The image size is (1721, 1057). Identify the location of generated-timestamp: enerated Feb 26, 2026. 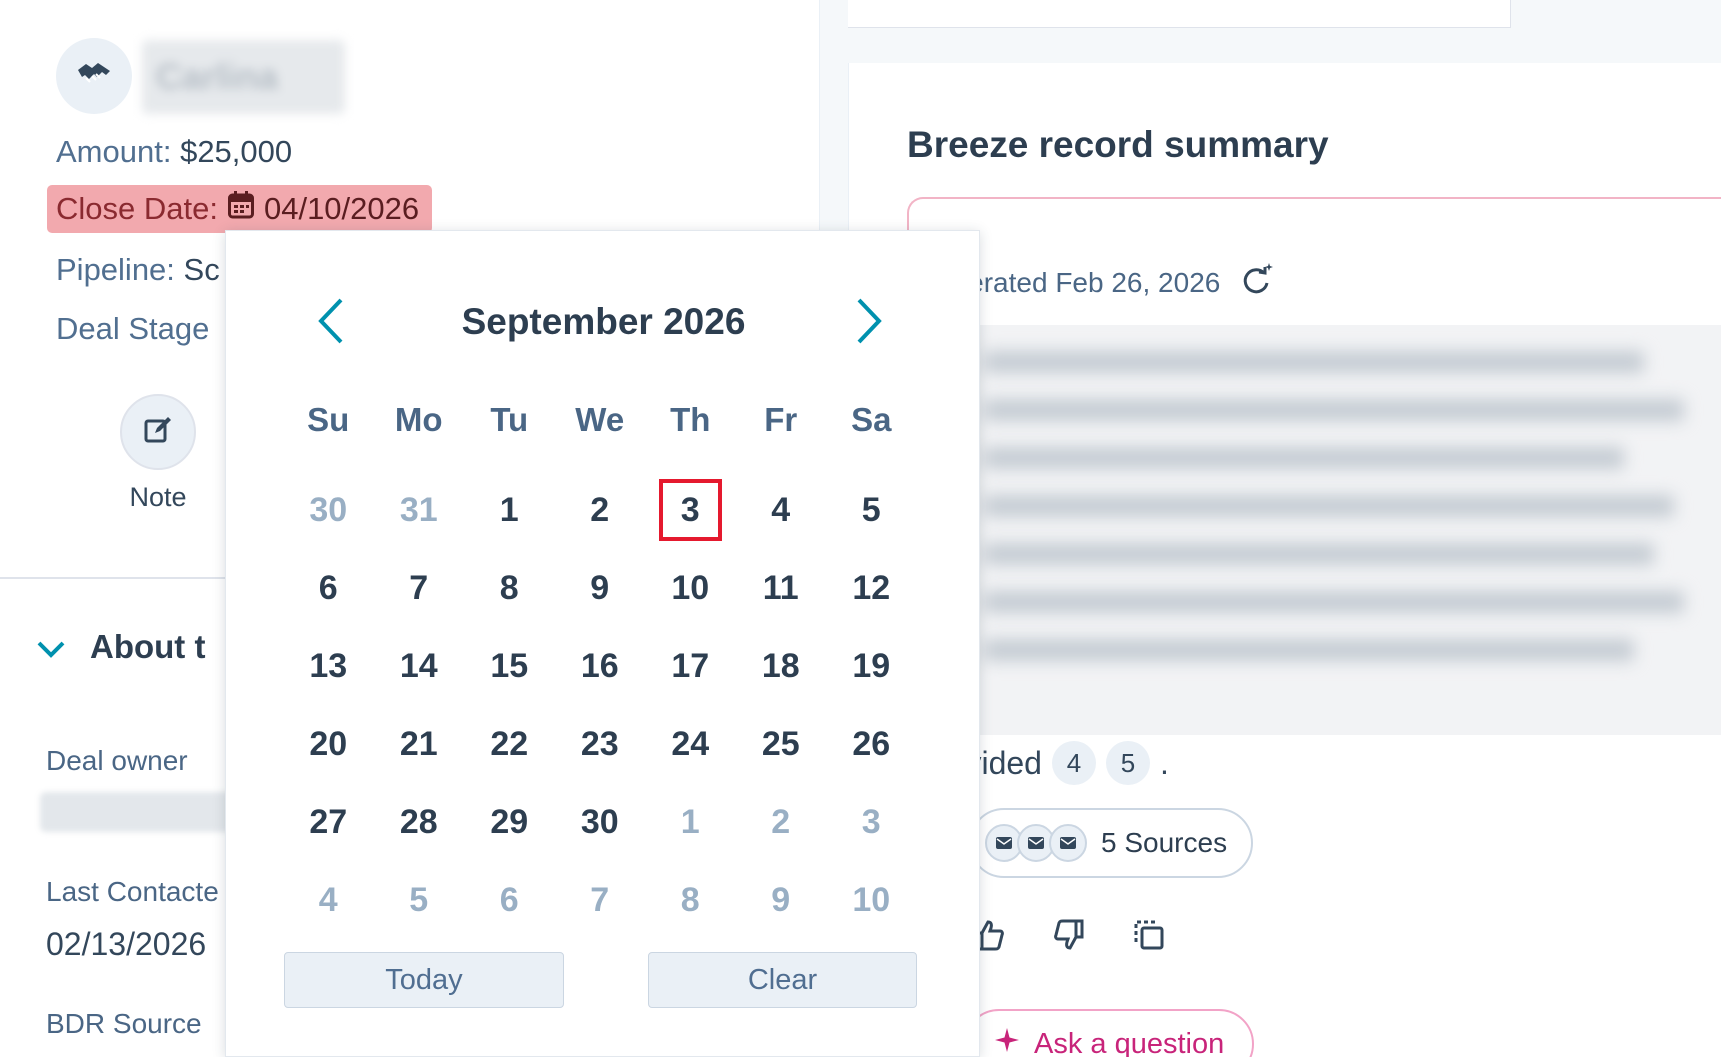
(1105, 282).